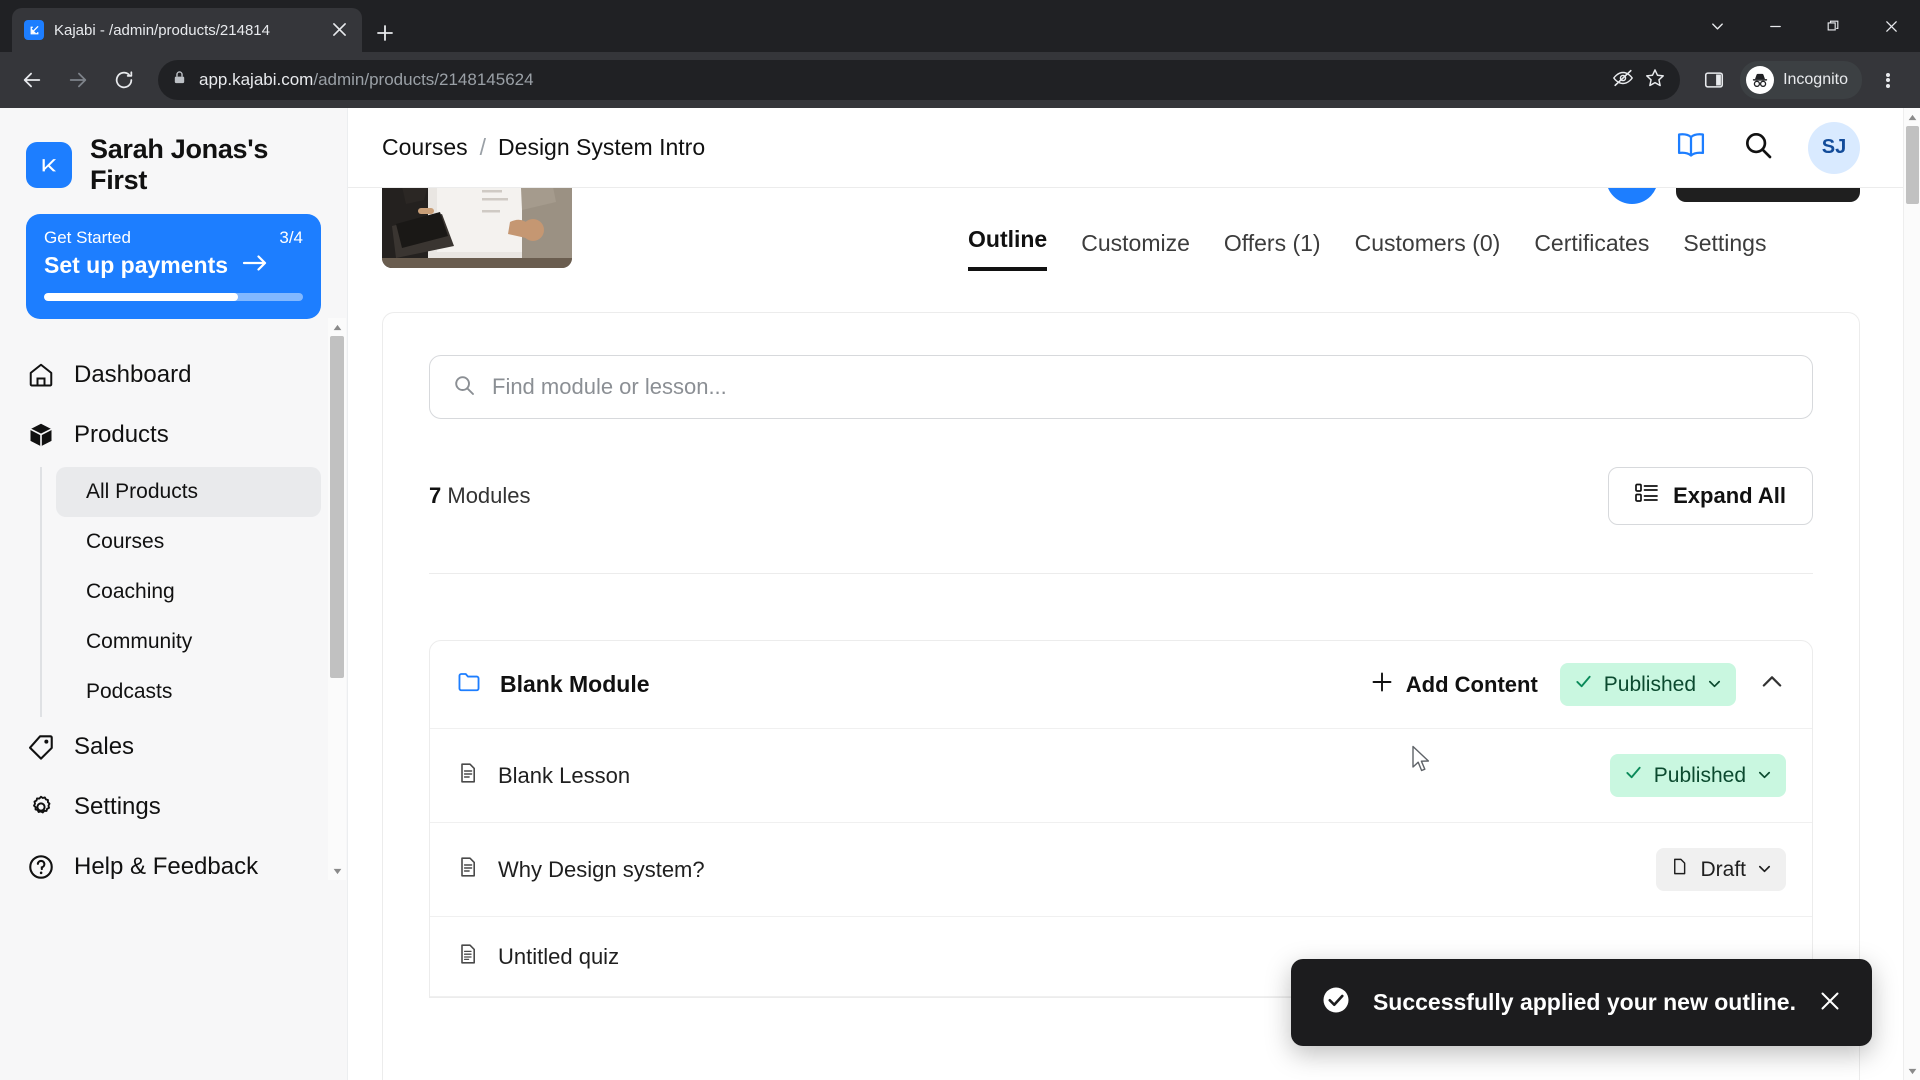 The image size is (1920, 1080). Describe the element at coordinates (1134, 148) in the screenshot. I see `content-topbar: Courses / Design System Intro SJ` at that location.